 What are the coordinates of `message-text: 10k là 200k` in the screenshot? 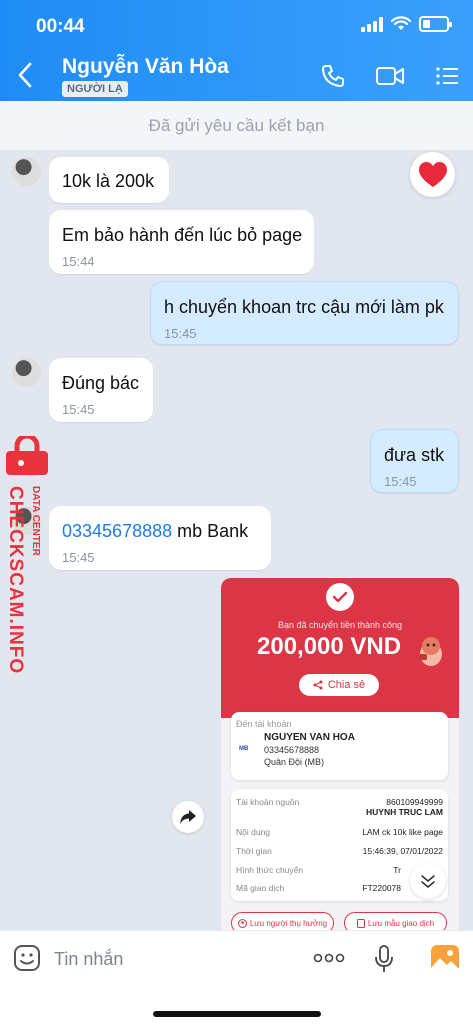 It's located at (108, 181).